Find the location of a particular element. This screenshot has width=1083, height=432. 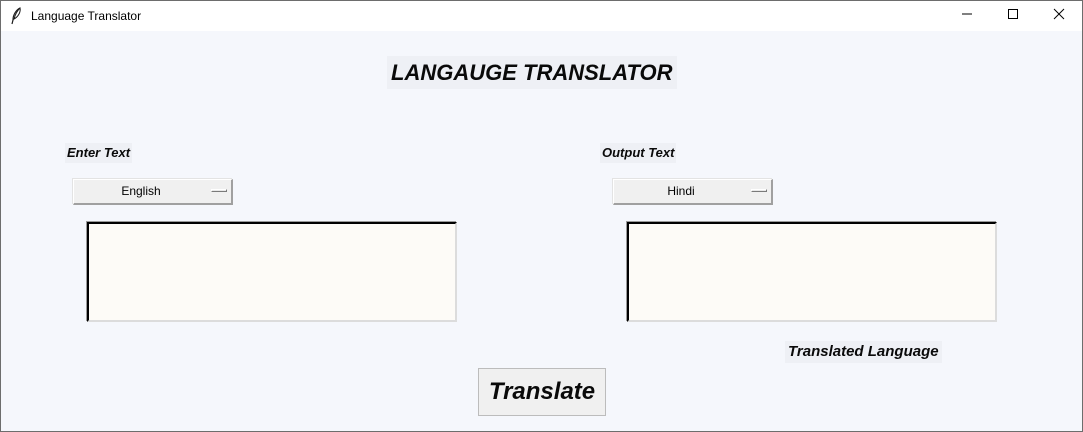

minimize-button is located at coordinates (967, 16).